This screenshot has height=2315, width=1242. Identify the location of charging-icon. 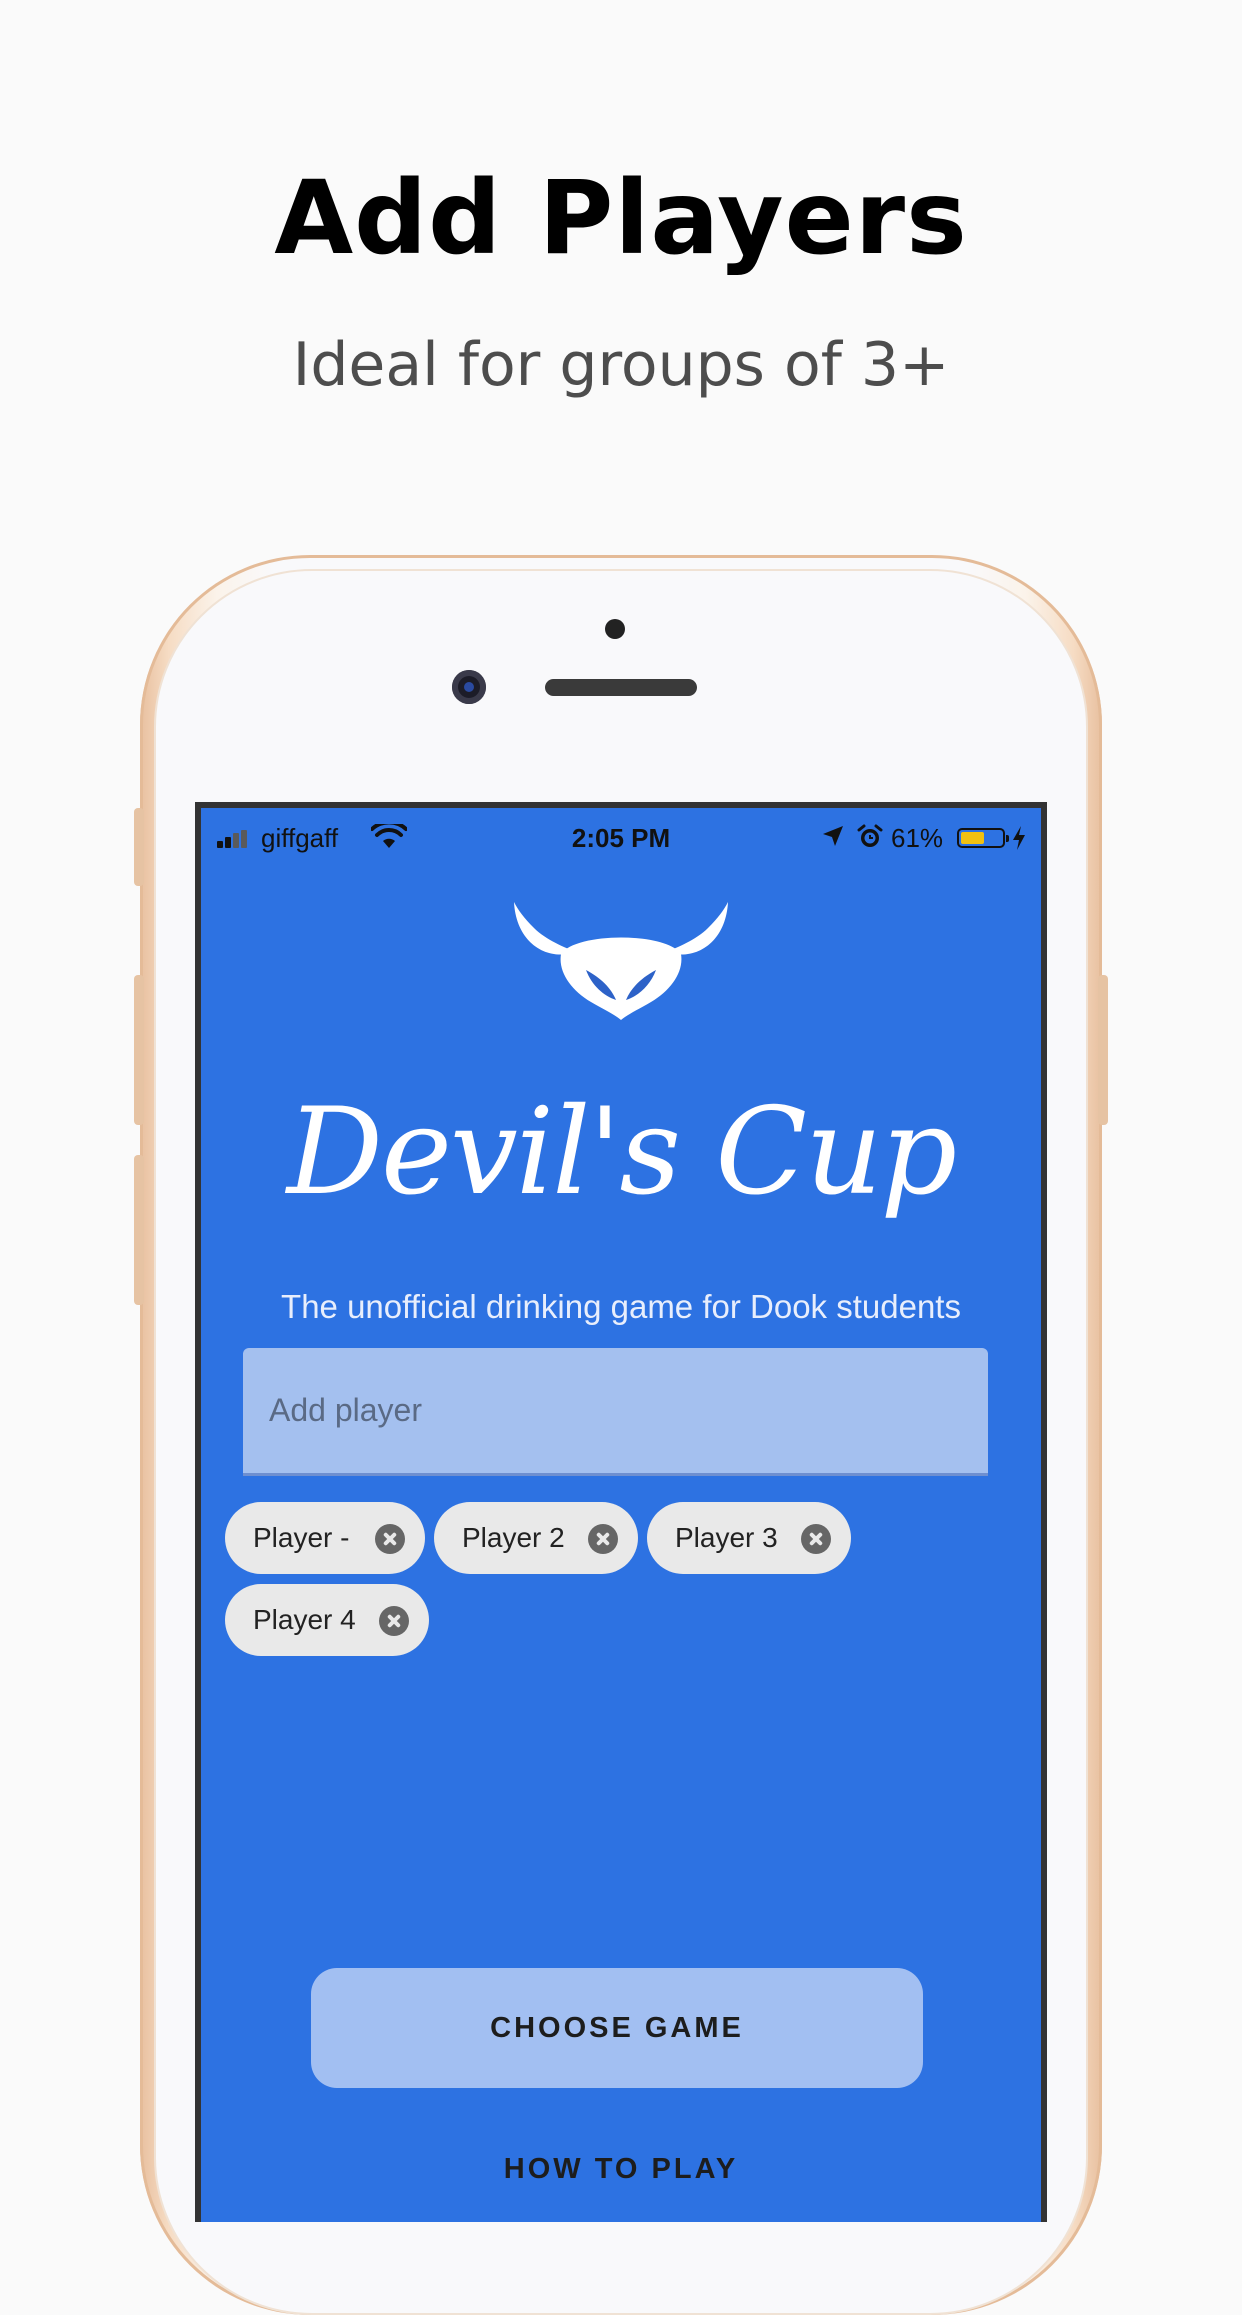
(1019, 838).